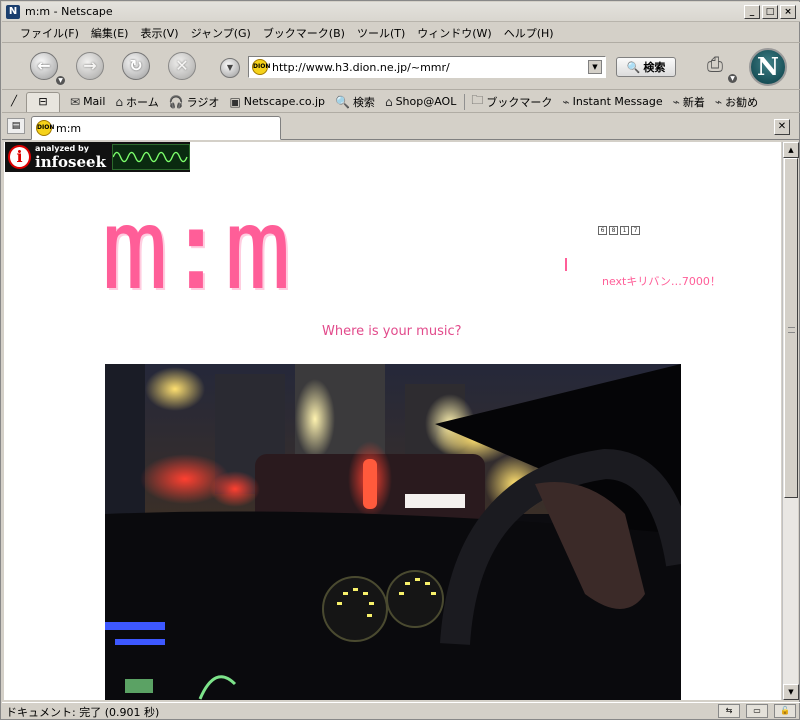 This screenshot has height=720, width=800. I want to click on menu-go: ジャンプ(G), so click(221, 33).